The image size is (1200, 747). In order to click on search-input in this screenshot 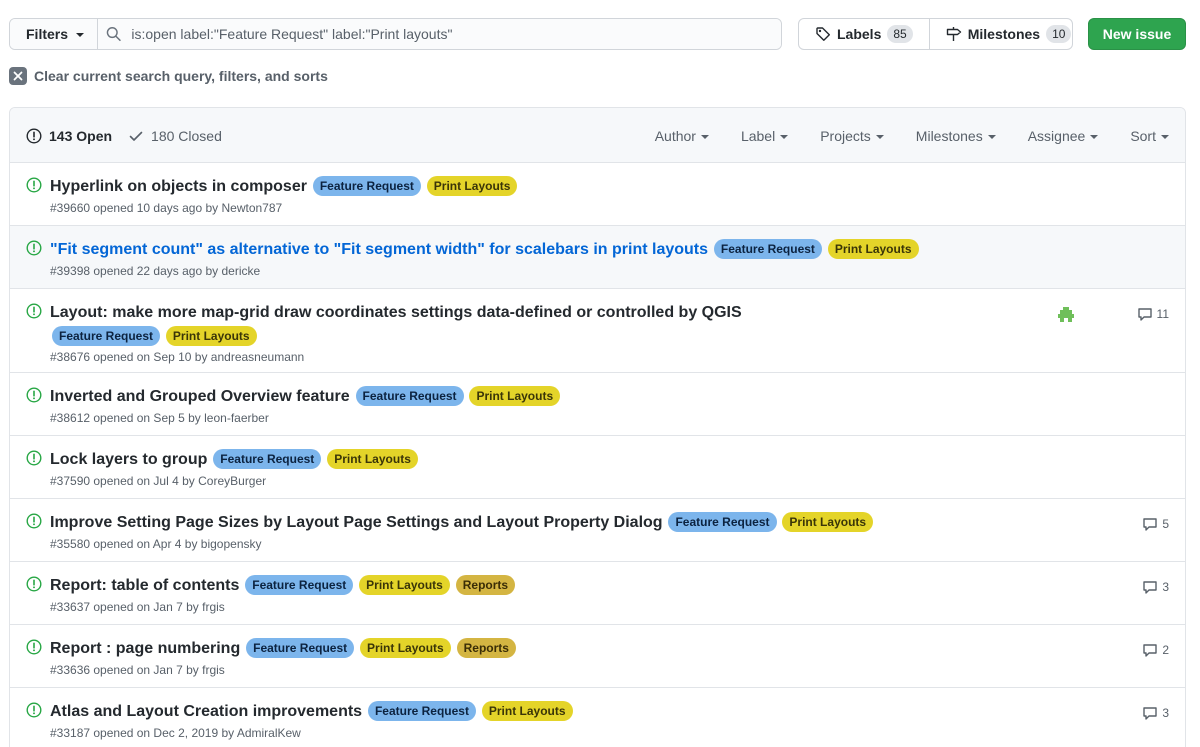, I will do `click(456, 34)`.